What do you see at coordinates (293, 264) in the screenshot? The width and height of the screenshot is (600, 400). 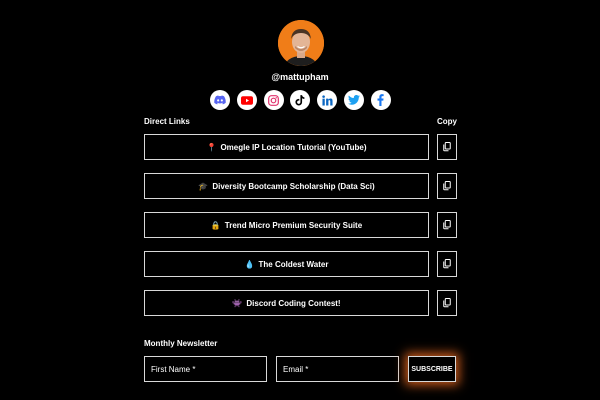 I see `link-label: The Coldest Water` at bounding box center [293, 264].